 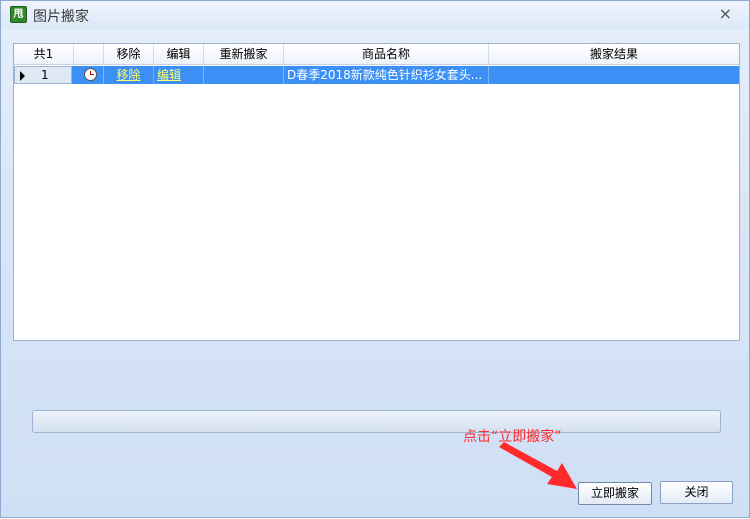 What do you see at coordinates (61, 17) in the screenshot?
I see `window-title: 图片搬家` at bounding box center [61, 17].